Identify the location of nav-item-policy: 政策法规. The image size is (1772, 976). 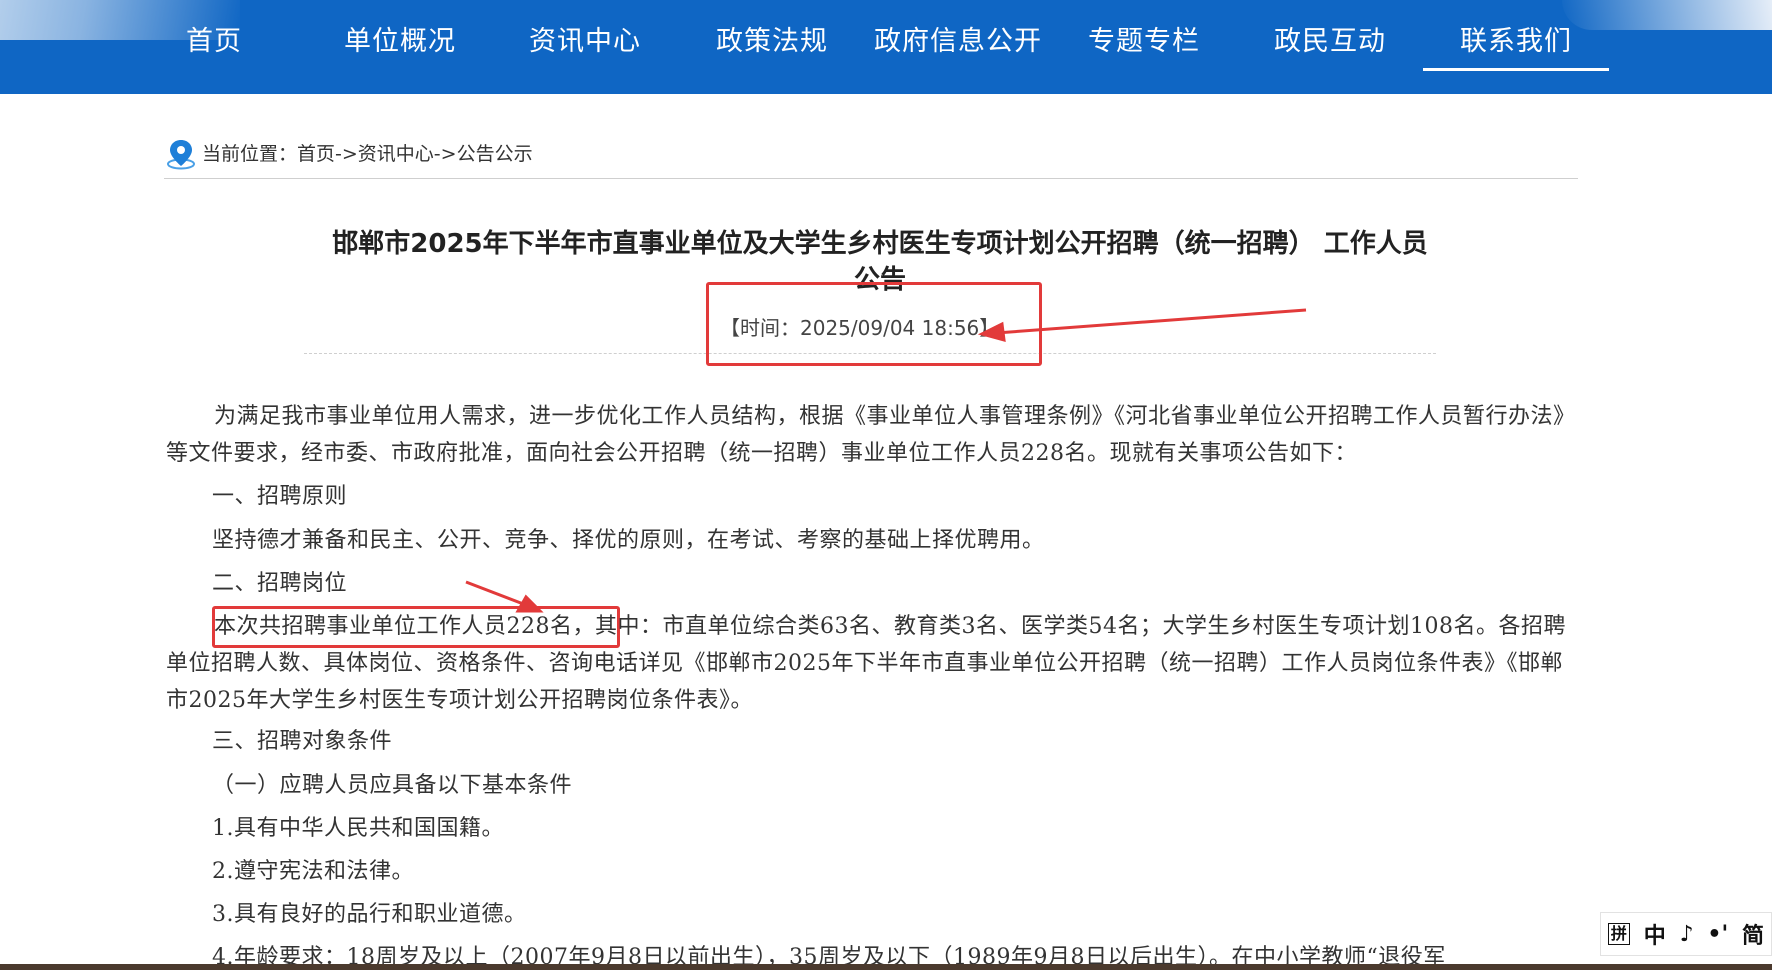
(772, 42).